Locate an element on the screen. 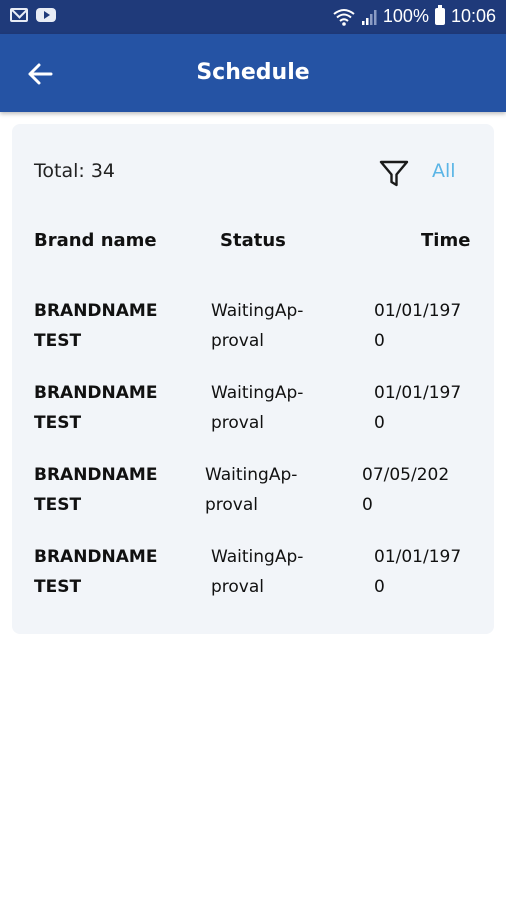 The image size is (506, 900). arrow-left-icon is located at coordinates (40, 74).